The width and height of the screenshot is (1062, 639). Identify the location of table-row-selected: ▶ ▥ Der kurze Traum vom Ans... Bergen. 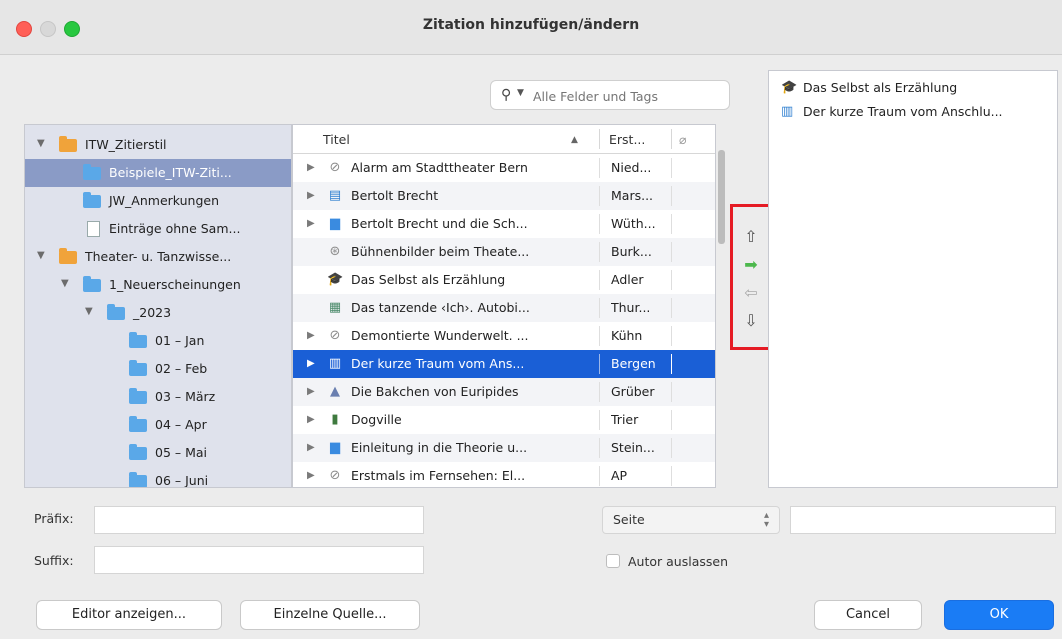
(504, 364).